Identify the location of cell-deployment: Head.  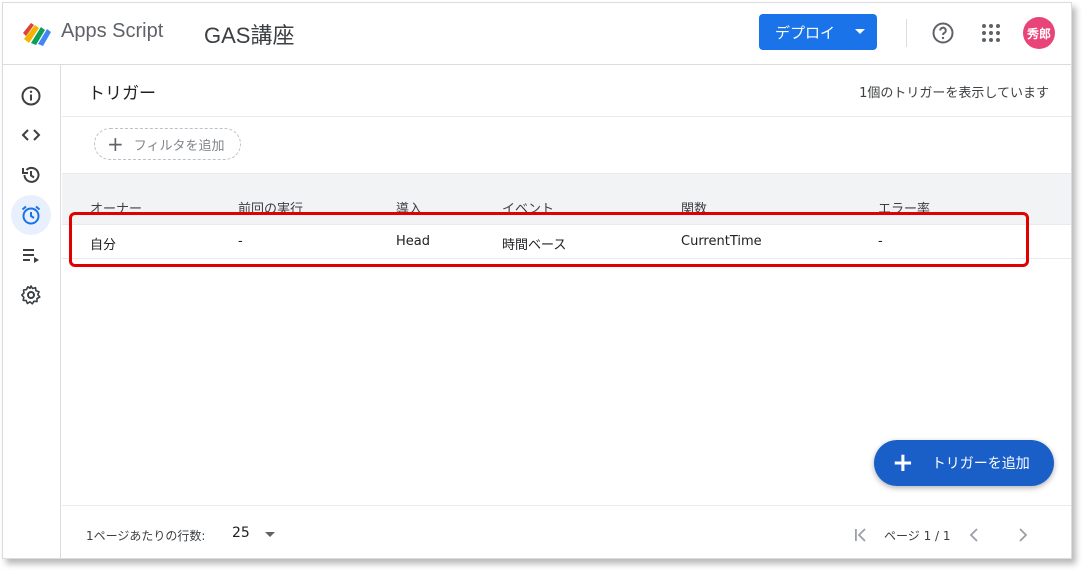
(413, 241).